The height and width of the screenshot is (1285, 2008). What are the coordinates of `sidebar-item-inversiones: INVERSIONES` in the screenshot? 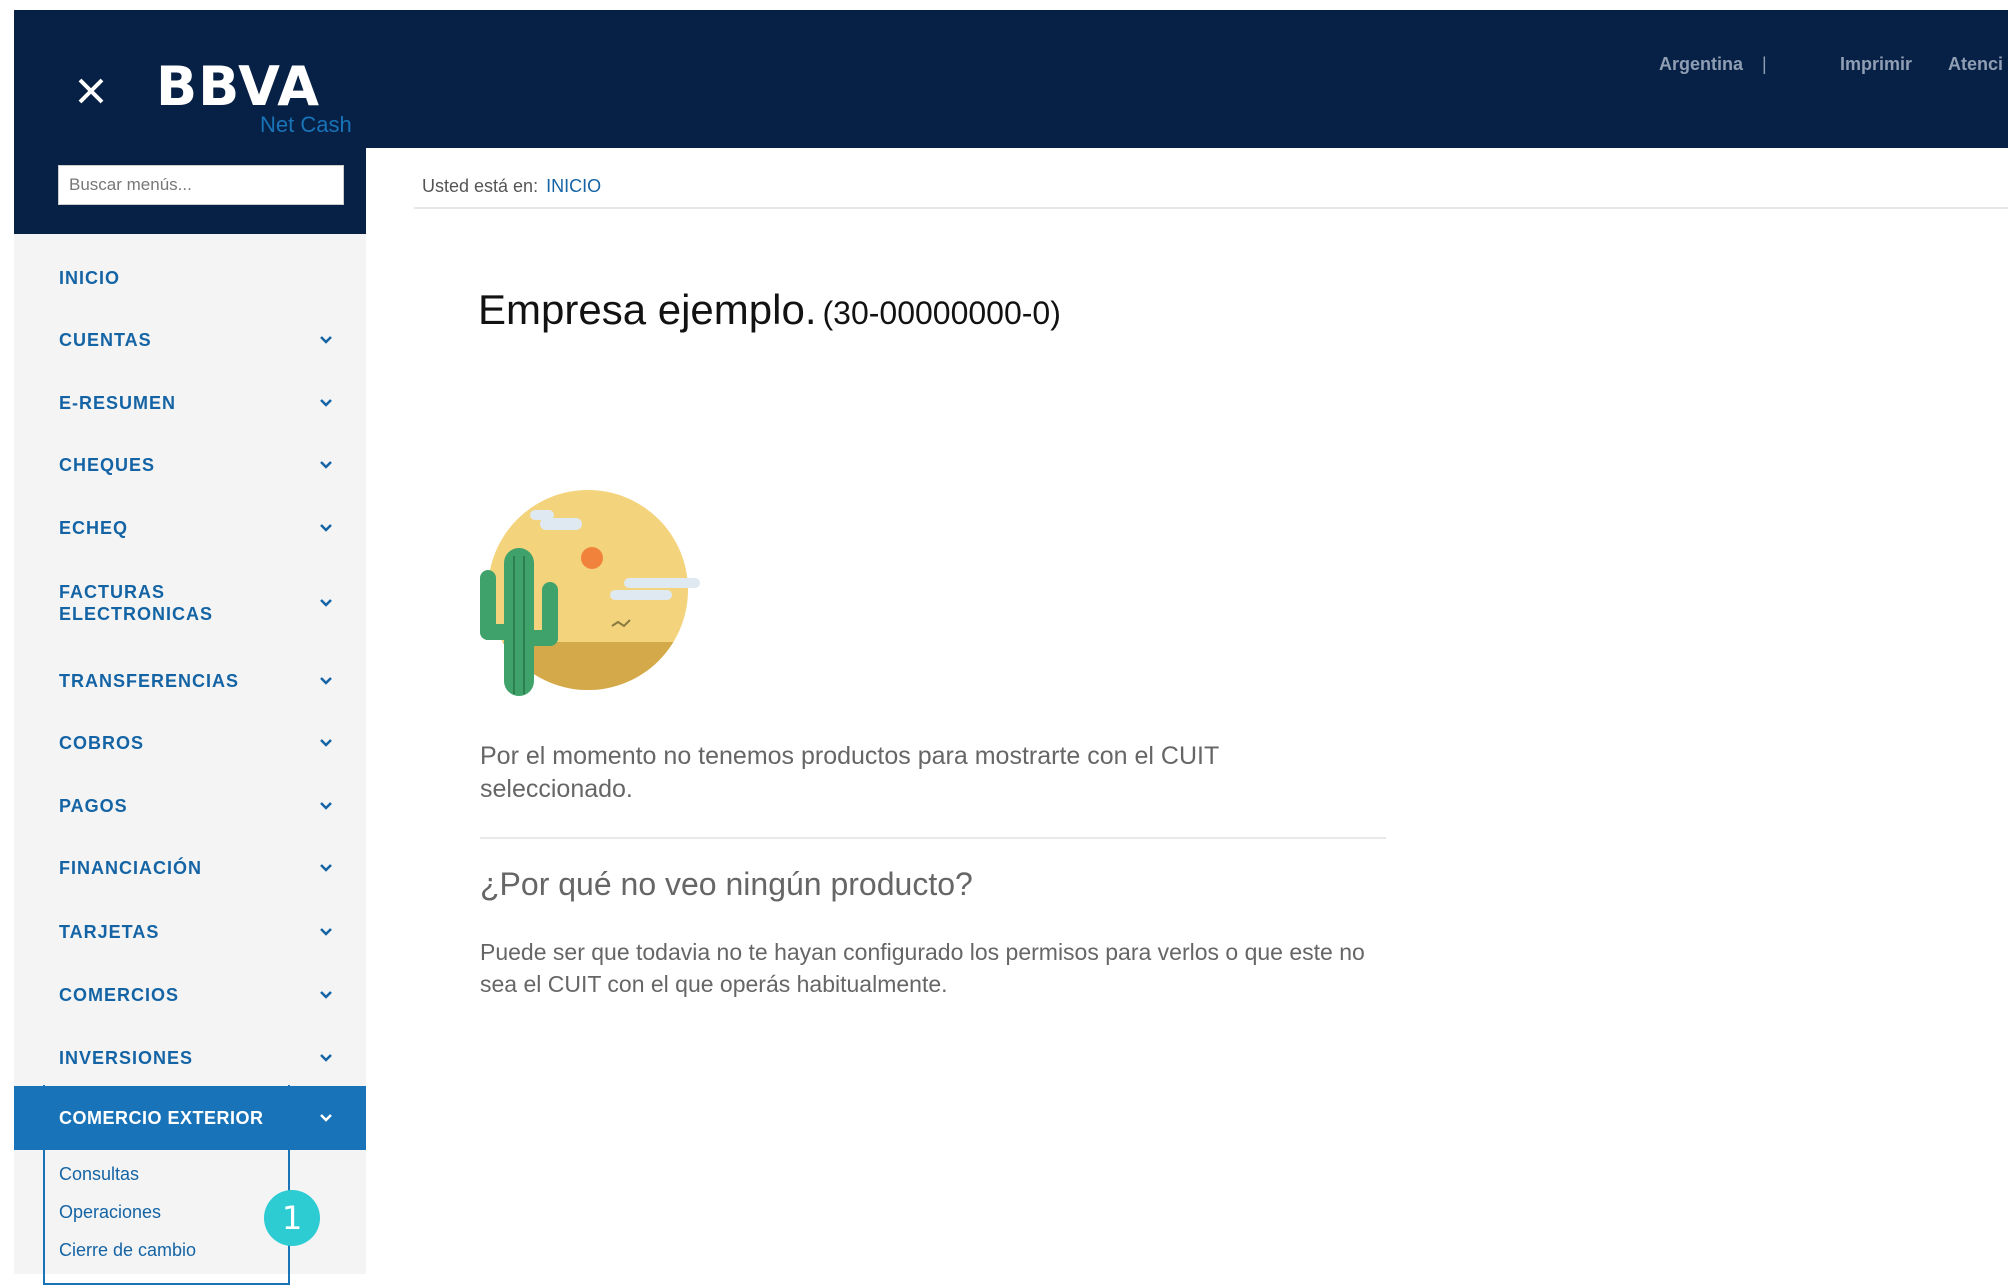 It's located at (190, 1058).